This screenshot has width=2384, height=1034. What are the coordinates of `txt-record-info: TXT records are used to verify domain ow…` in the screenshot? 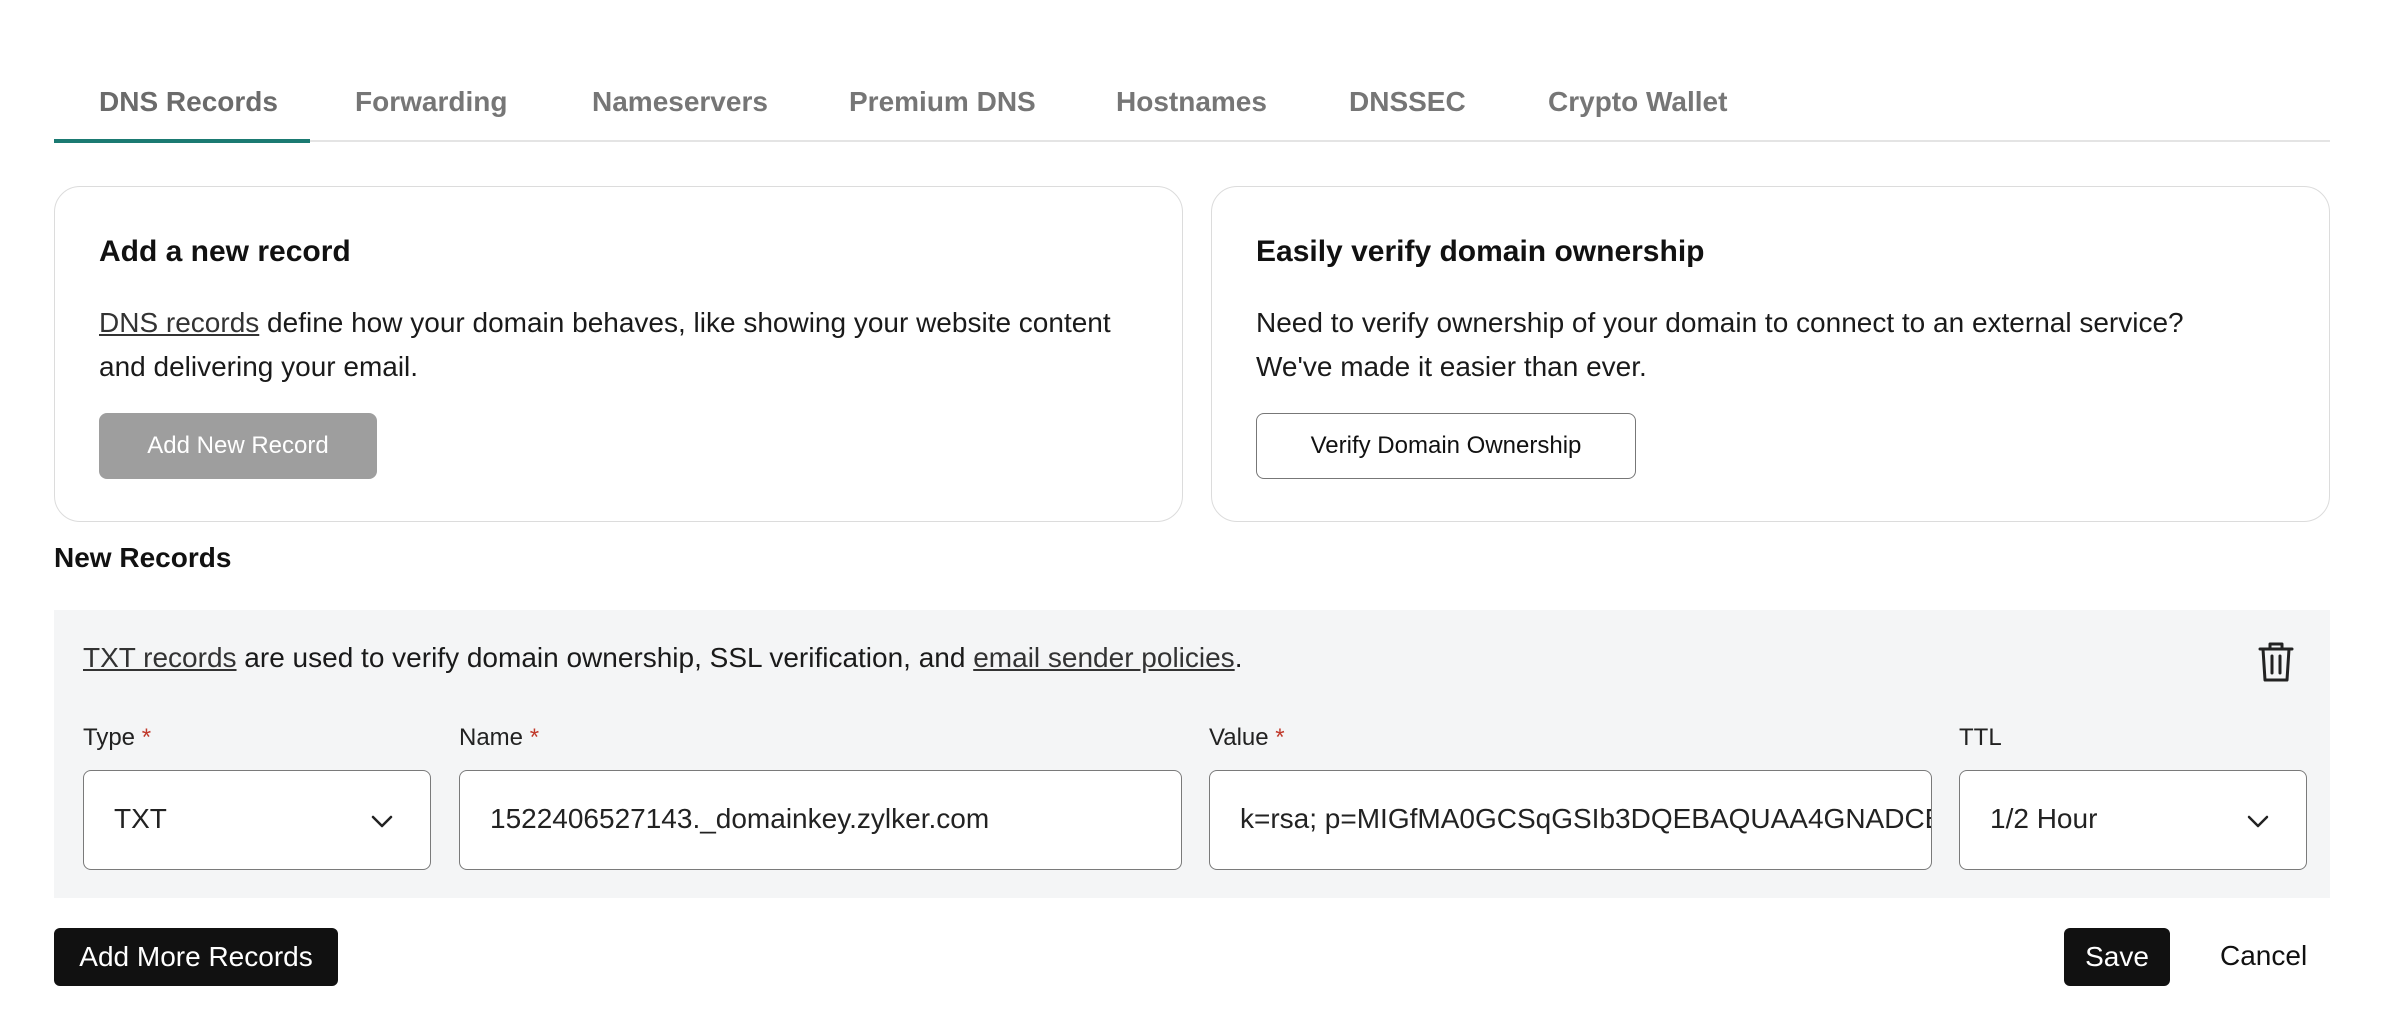 It's located at (662, 658).